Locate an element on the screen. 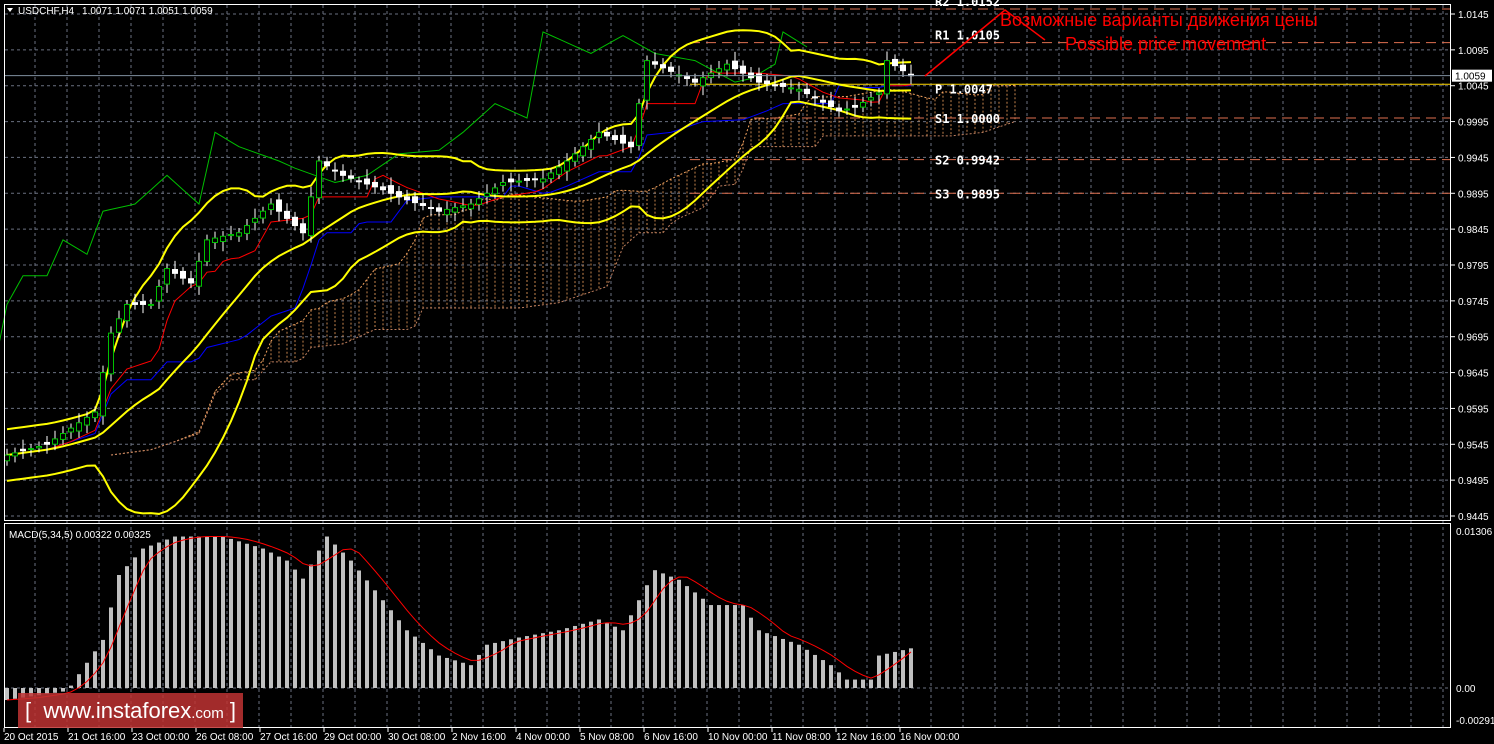 The height and width of the screenshot is (744, 1494). time-tick-label: 23 Oct 00:00 is located at coordinates (161, 737).